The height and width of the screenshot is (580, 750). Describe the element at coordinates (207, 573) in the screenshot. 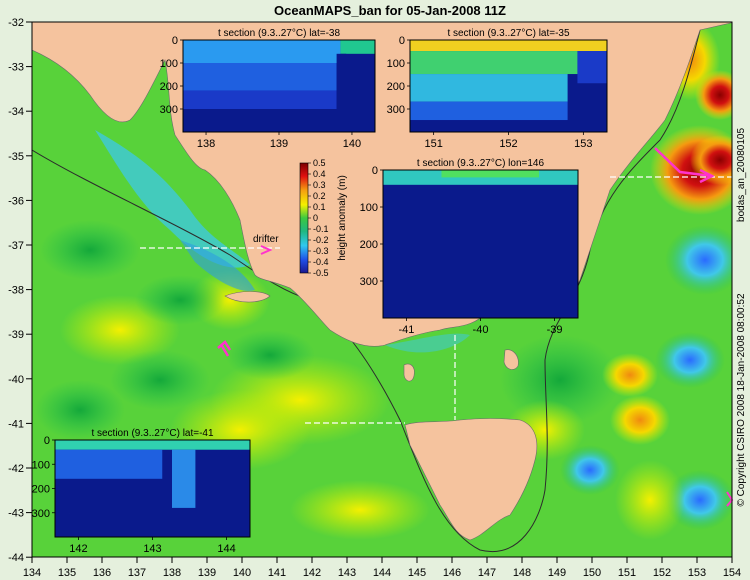

I see `lon-tick-label: 139` at that location.